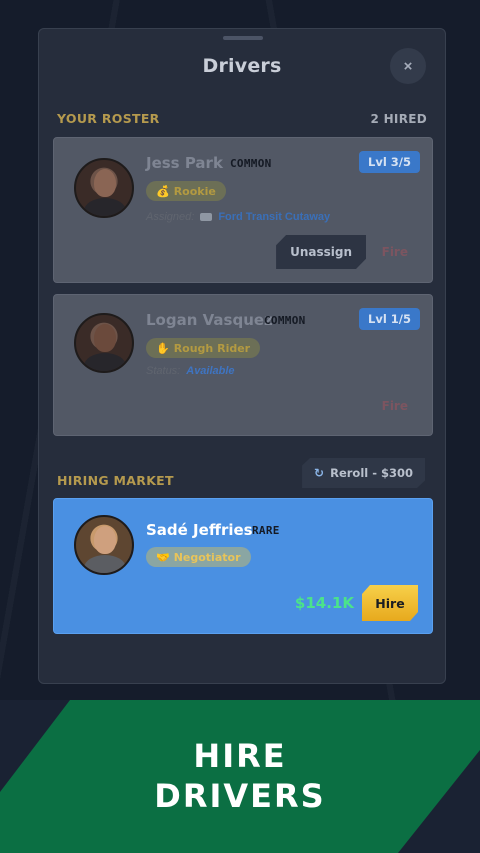 This screenshot has height=853, width=480. I want to click on hired-count: 2 HIRED, so click(398, 118).